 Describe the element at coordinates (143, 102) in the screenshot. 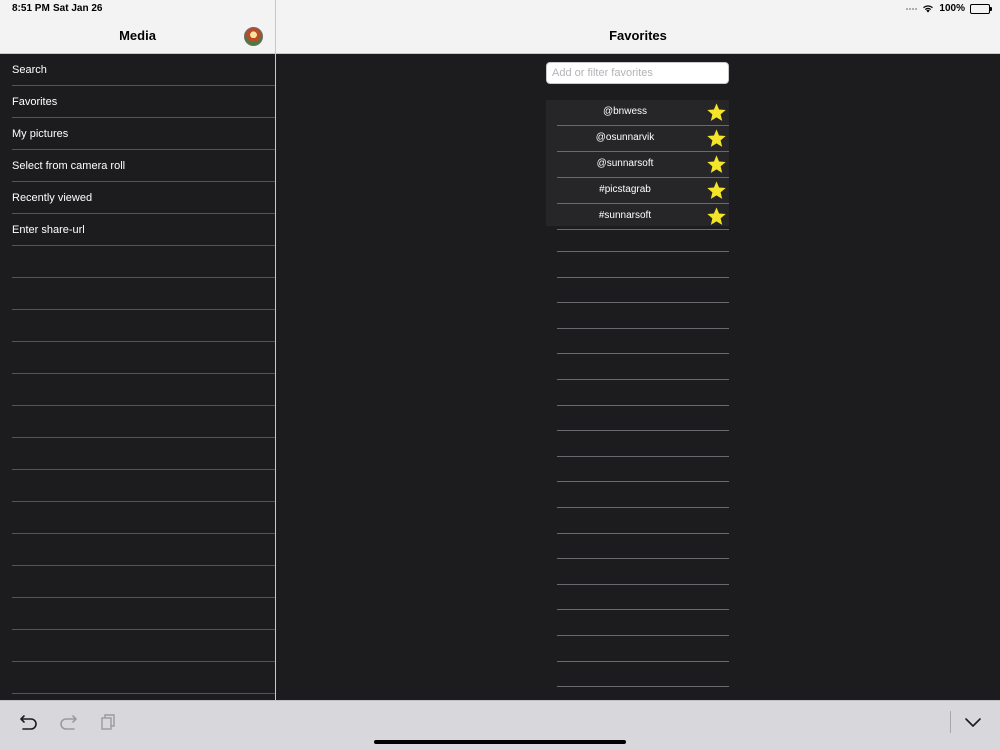

I see `sidebar-item-favorites: Favorites` at that location.